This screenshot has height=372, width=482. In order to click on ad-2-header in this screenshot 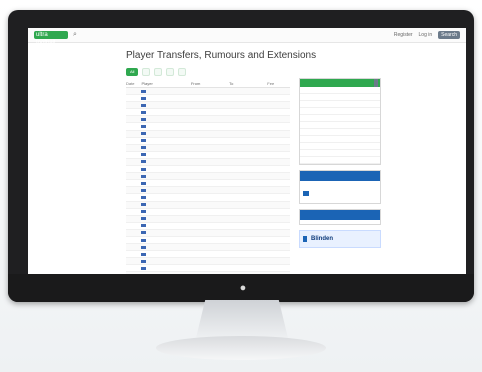, I will do `click(340, 215)`.